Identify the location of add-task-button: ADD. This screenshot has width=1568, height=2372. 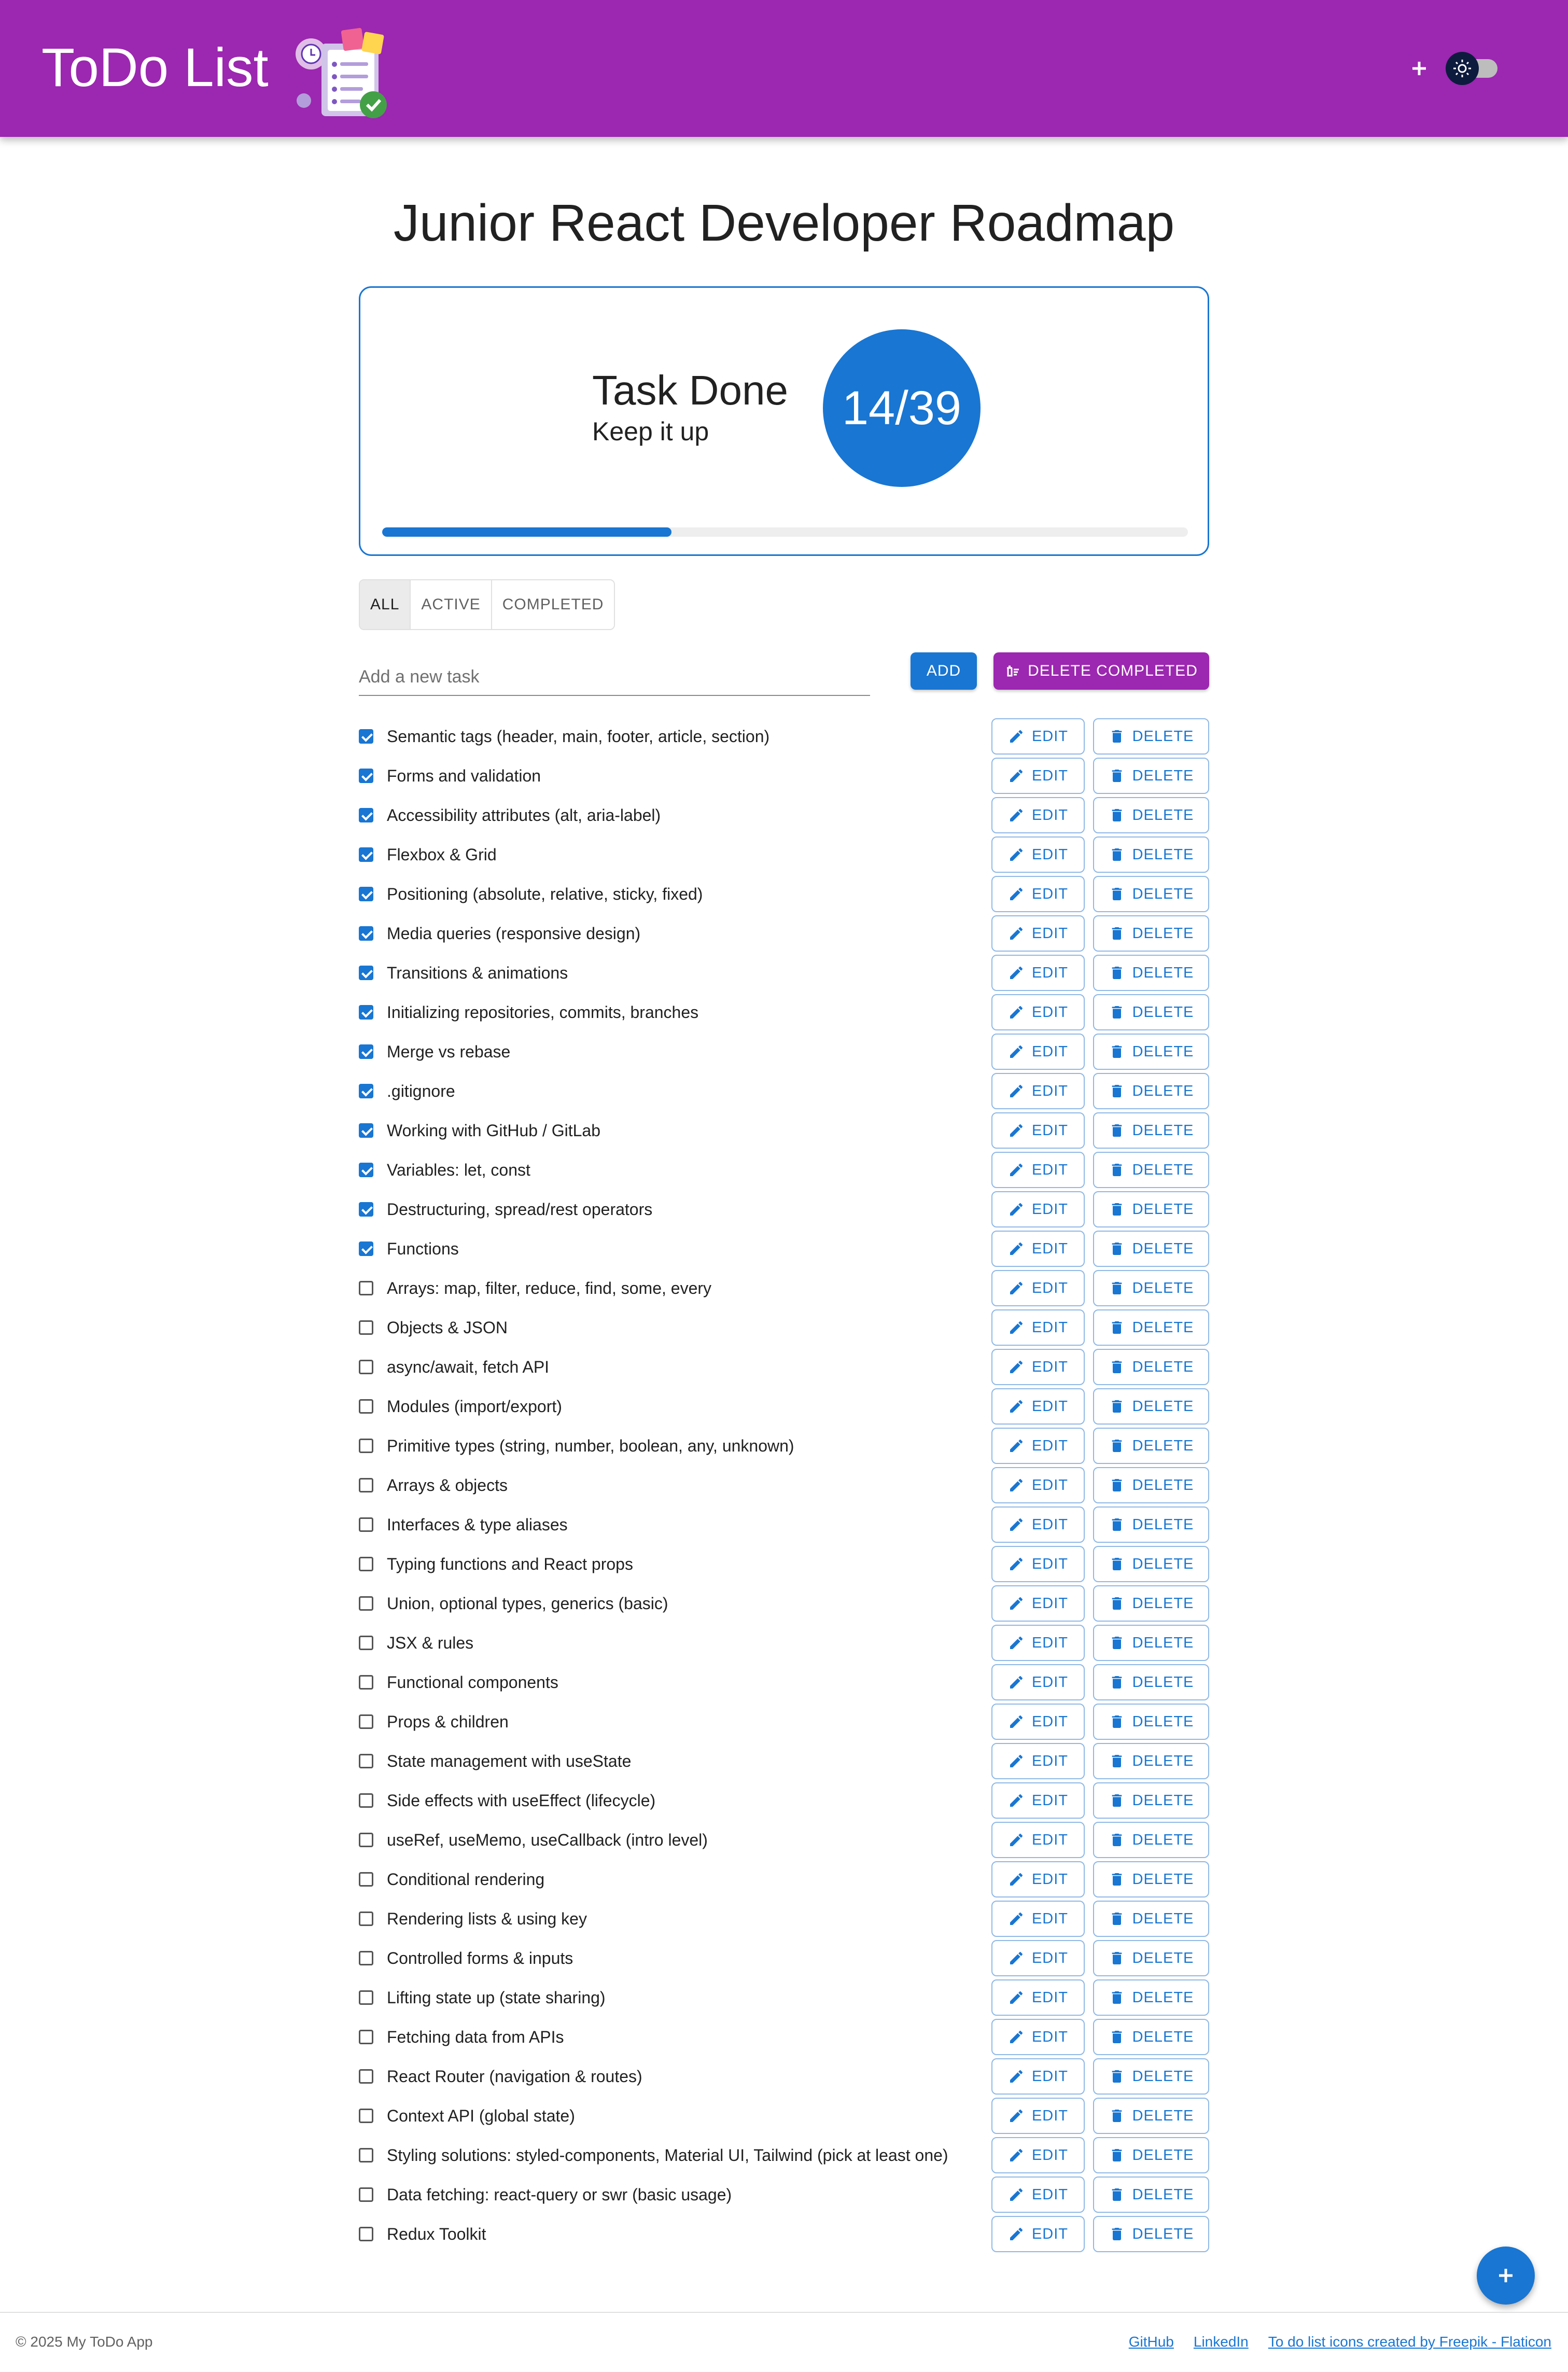
(944, 671).